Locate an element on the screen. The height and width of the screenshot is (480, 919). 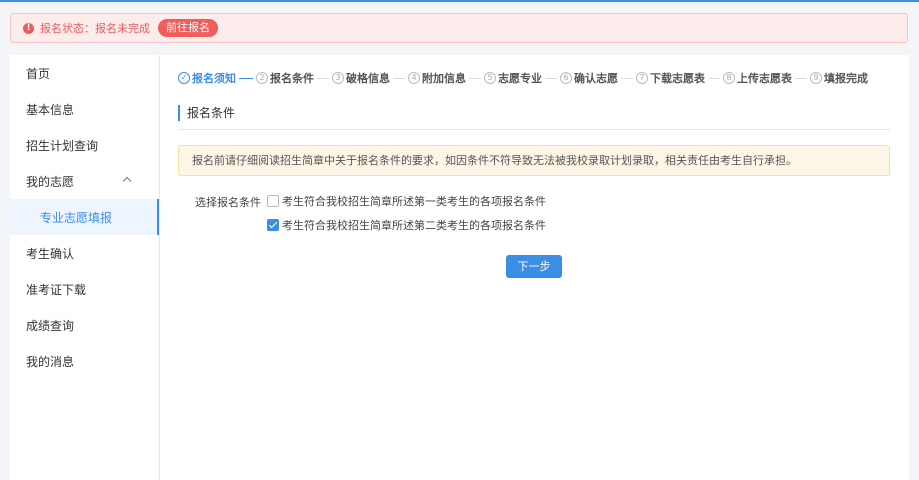
step-label: 上传志愿表 is located at coordinates (764, 78).